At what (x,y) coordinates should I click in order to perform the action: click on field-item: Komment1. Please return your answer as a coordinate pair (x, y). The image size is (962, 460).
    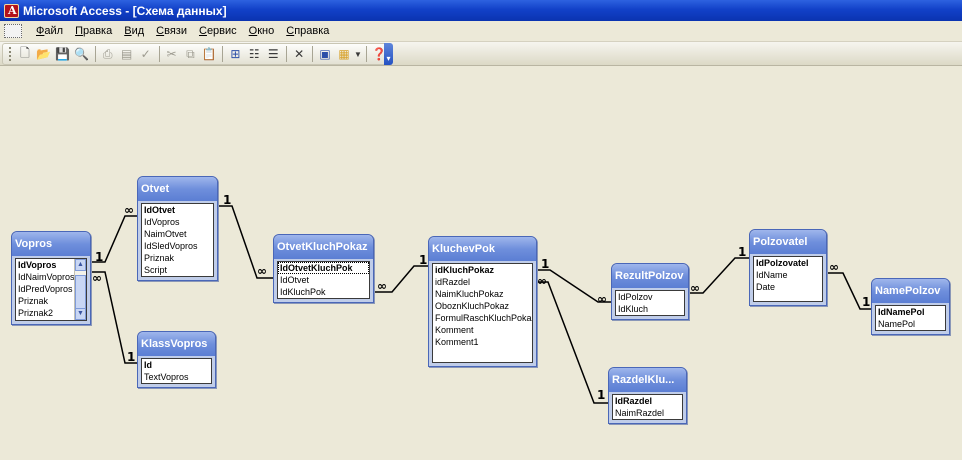
    Looking at the image, I should click on (482, 342).